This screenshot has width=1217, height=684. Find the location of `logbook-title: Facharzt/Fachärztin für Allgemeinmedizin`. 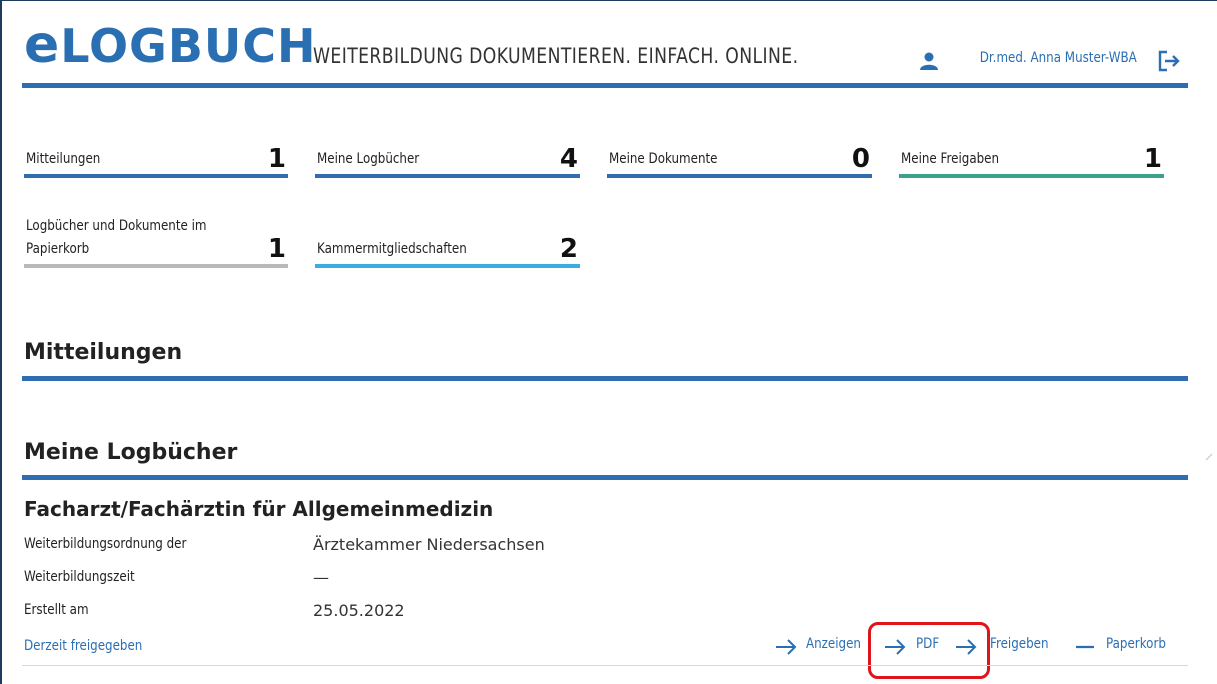

logbook-title: Facharzt/Fachärztin für Allgemeinmedizin is located at coordinates (259, 509).